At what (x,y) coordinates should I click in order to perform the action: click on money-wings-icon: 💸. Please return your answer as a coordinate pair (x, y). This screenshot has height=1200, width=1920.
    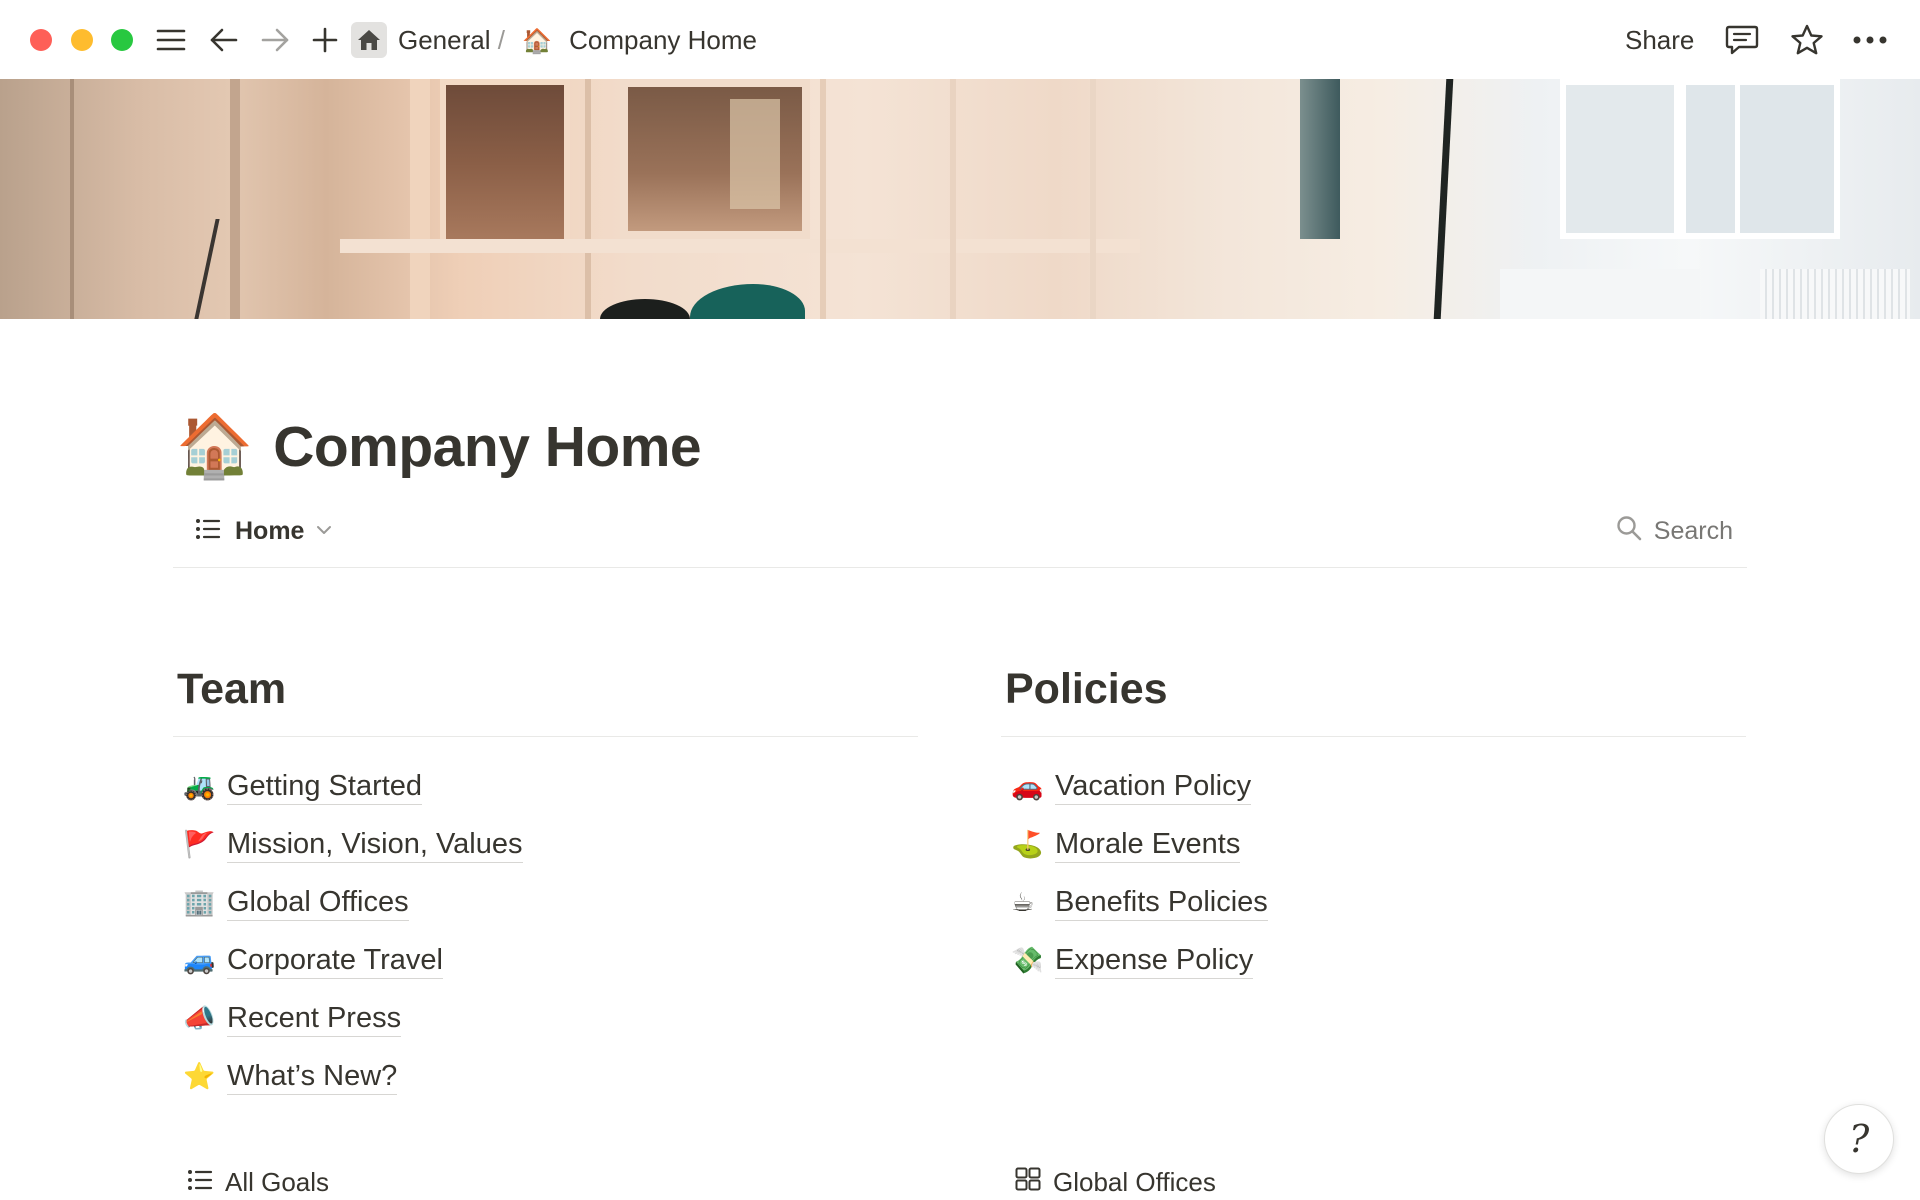
    Looking at the image, I should click on (1027, 960).